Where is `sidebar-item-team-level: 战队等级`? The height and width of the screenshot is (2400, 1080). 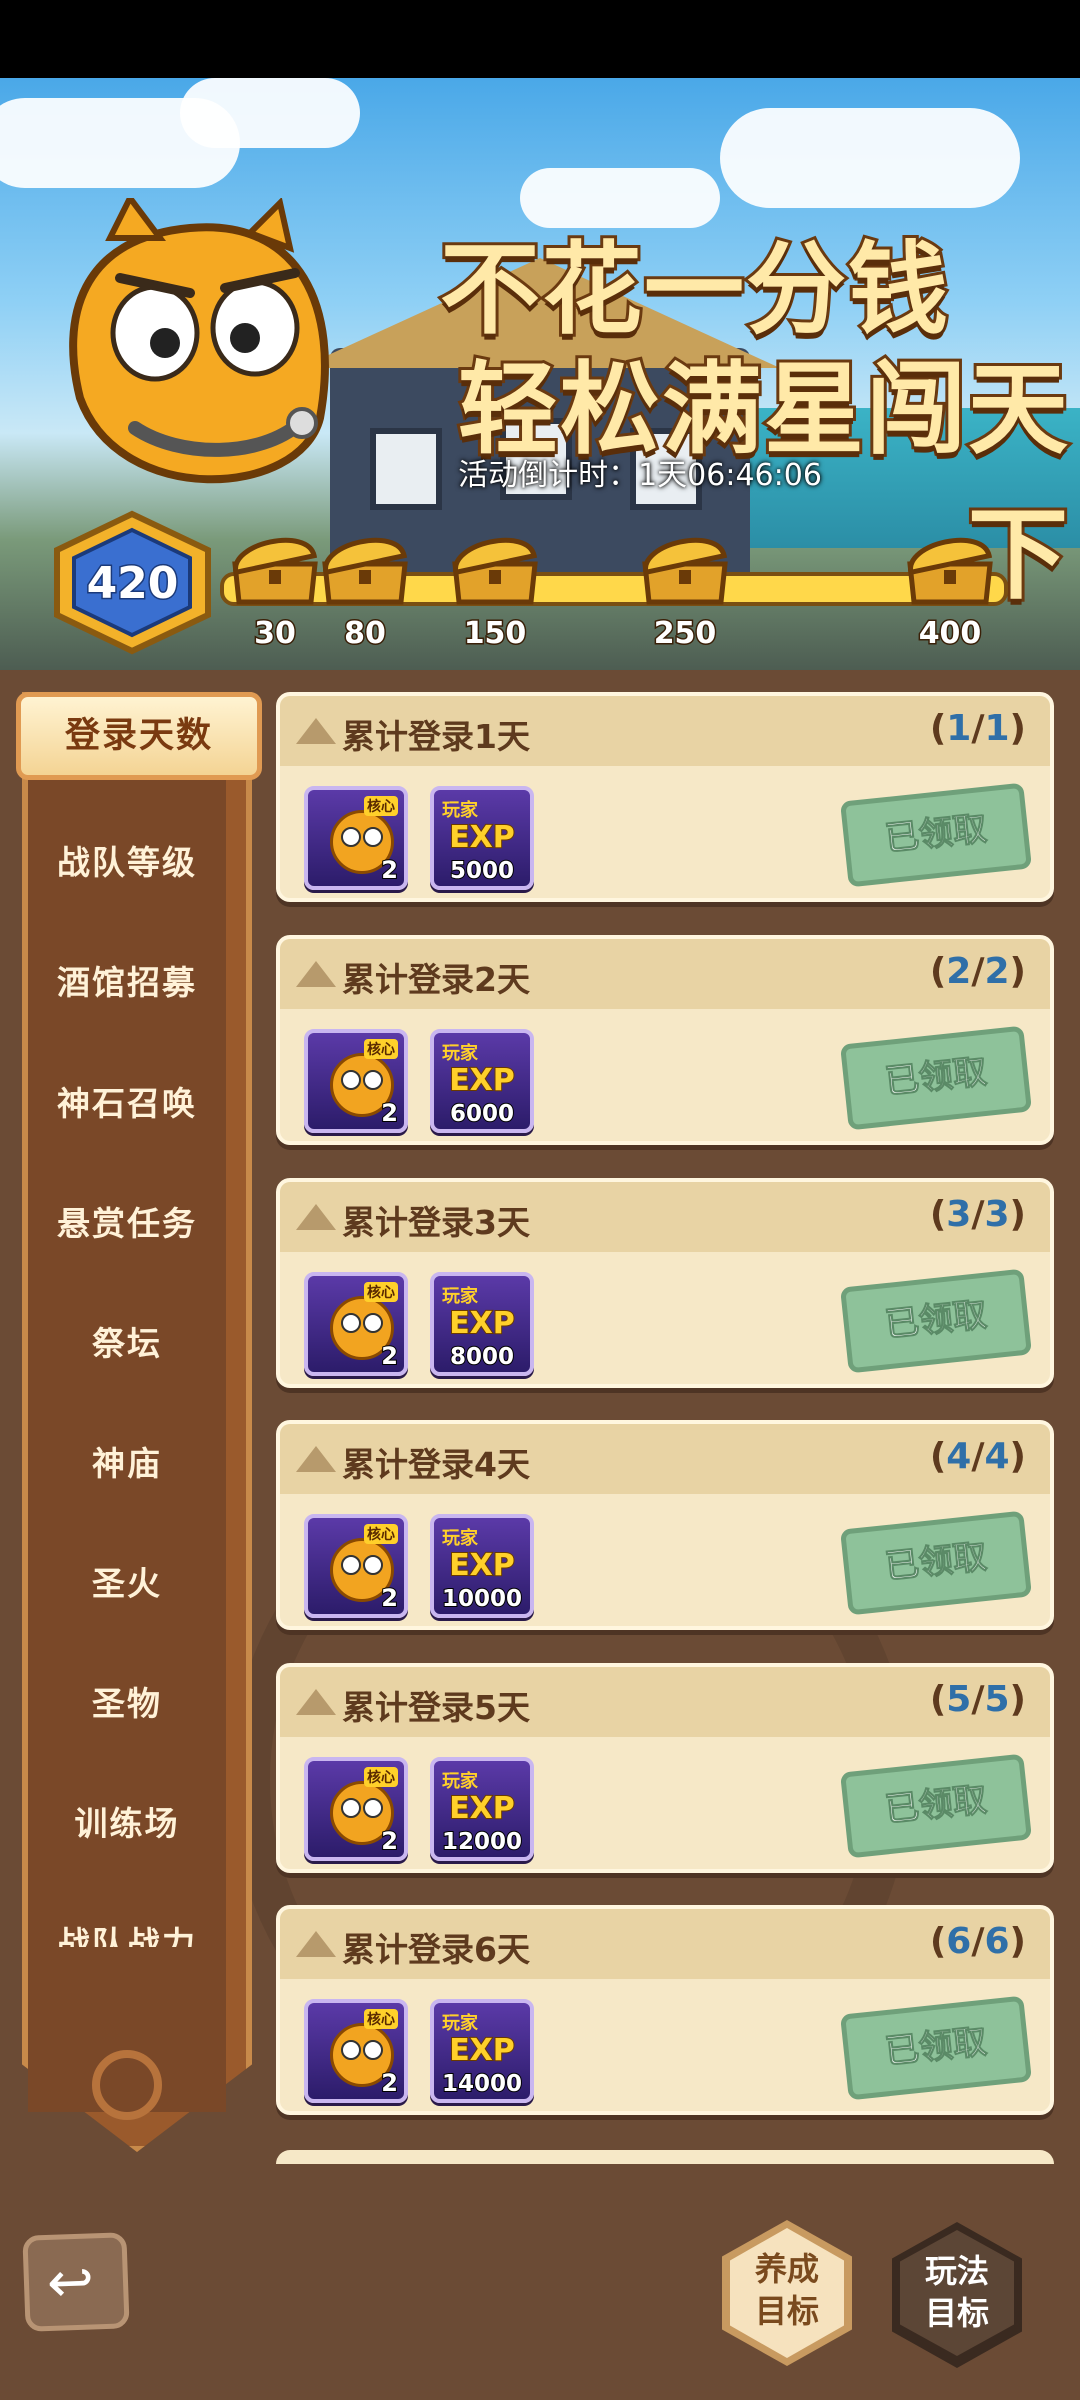
sidebar-item-team-level: 战队等级 is located at coordinates (127, 860).